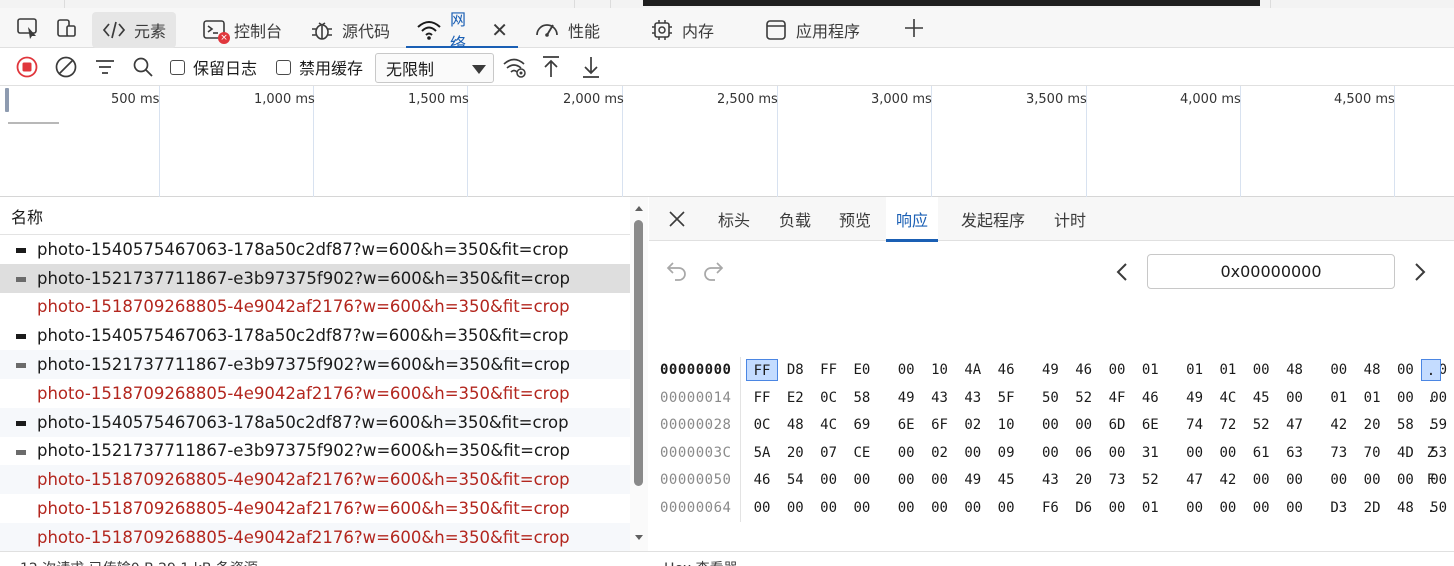 Image resolution: width=1454 pixels, height=566 pixels. I want to click on overview-drag-handle, so click(7, 100).